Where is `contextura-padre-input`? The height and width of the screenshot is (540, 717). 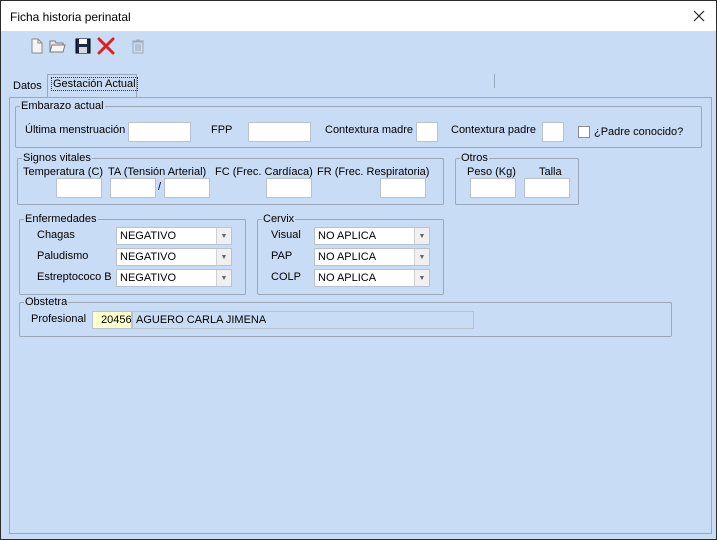
contextura-padre-input is located at coordinates (553, 132).